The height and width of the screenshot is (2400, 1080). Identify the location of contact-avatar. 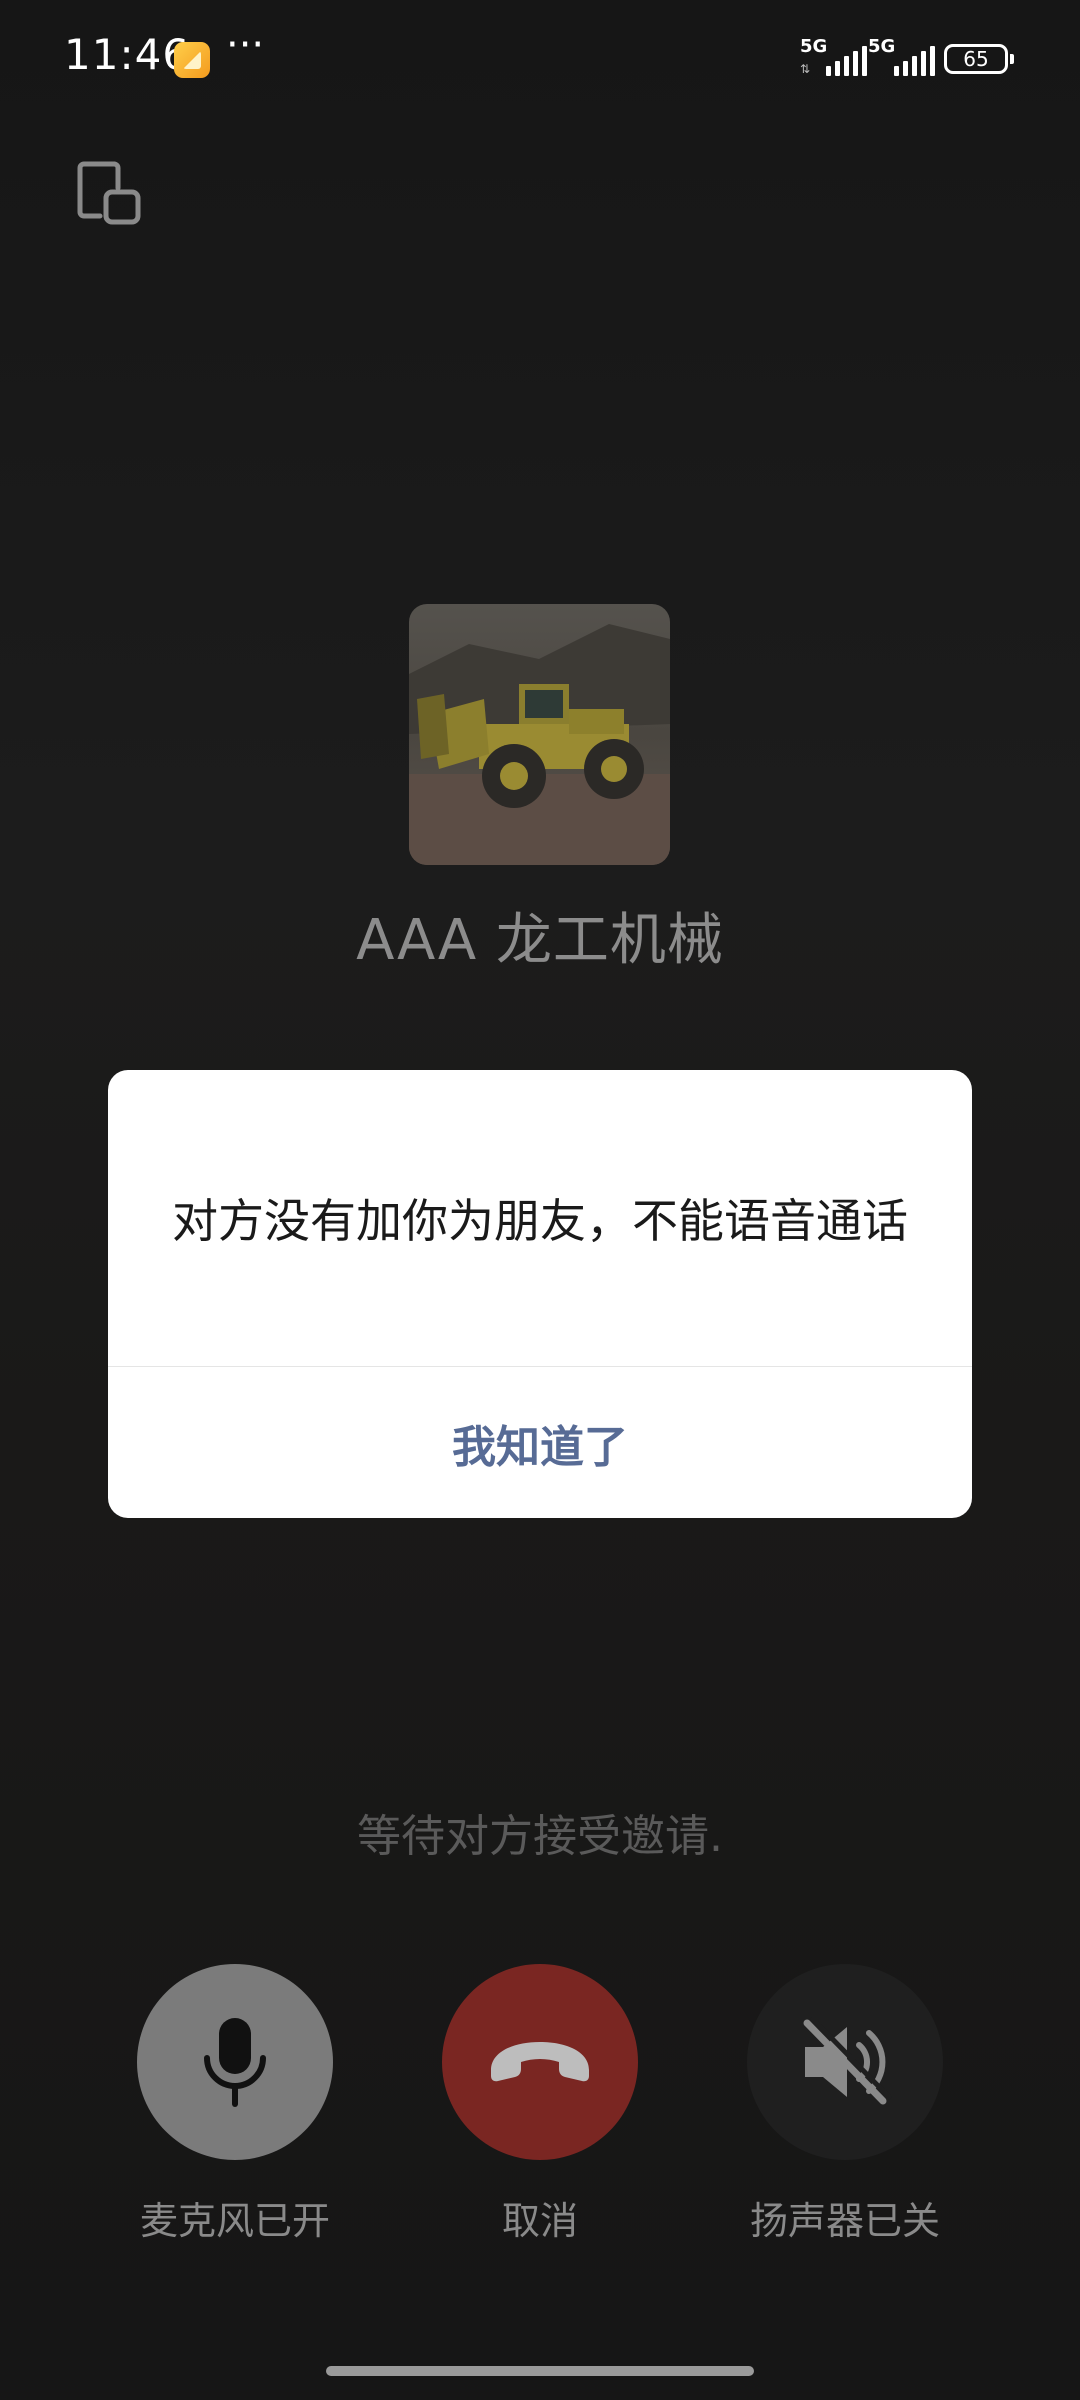
(539, 734).